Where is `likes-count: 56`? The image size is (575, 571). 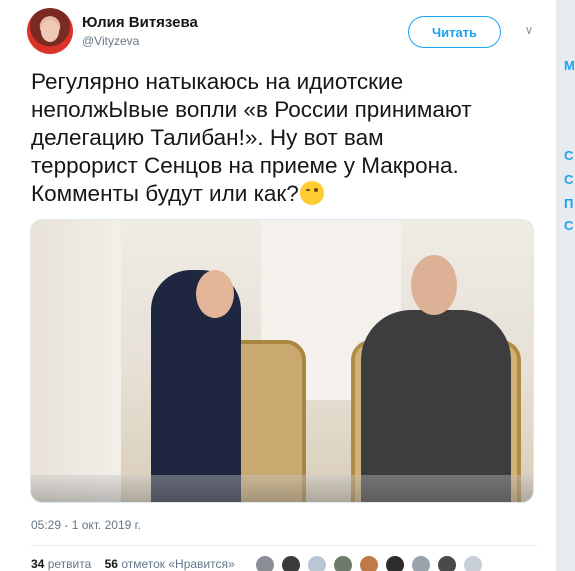
likes-count: 56 is located at coordinates (111, 564).